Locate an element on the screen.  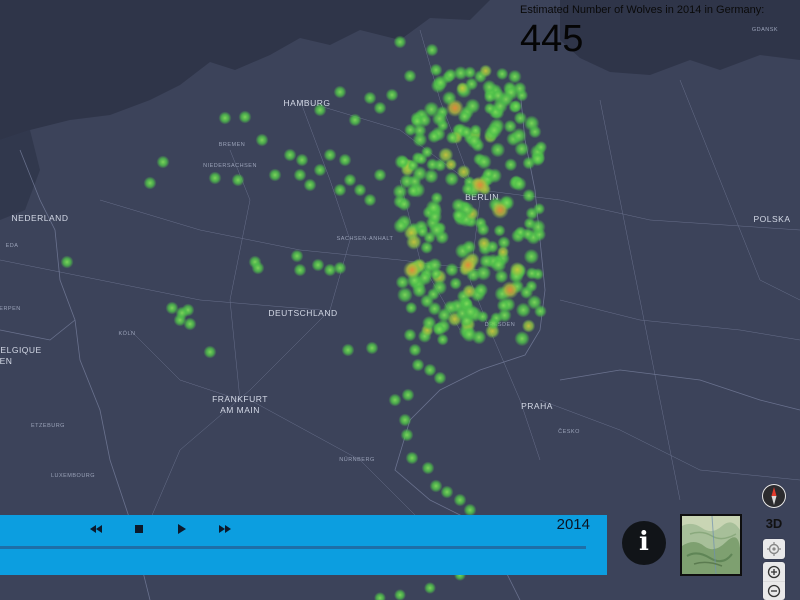
info-button: i is located at coordinates (644, 543).